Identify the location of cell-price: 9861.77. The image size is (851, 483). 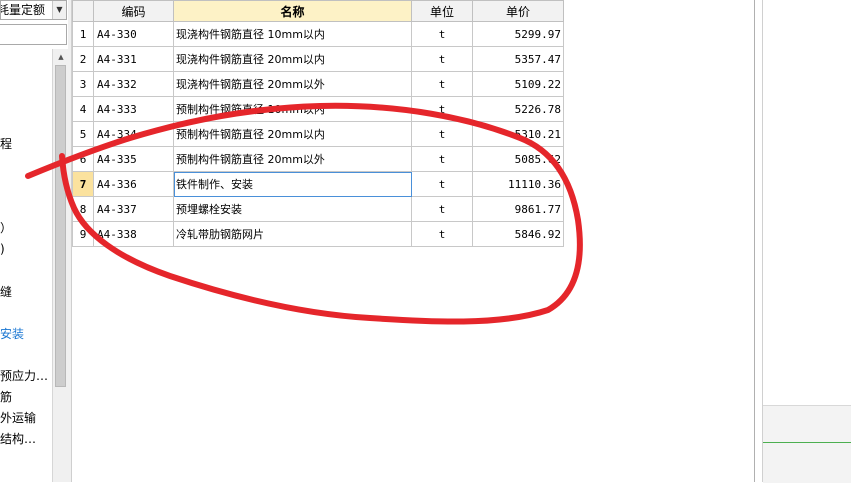
(518, 209).